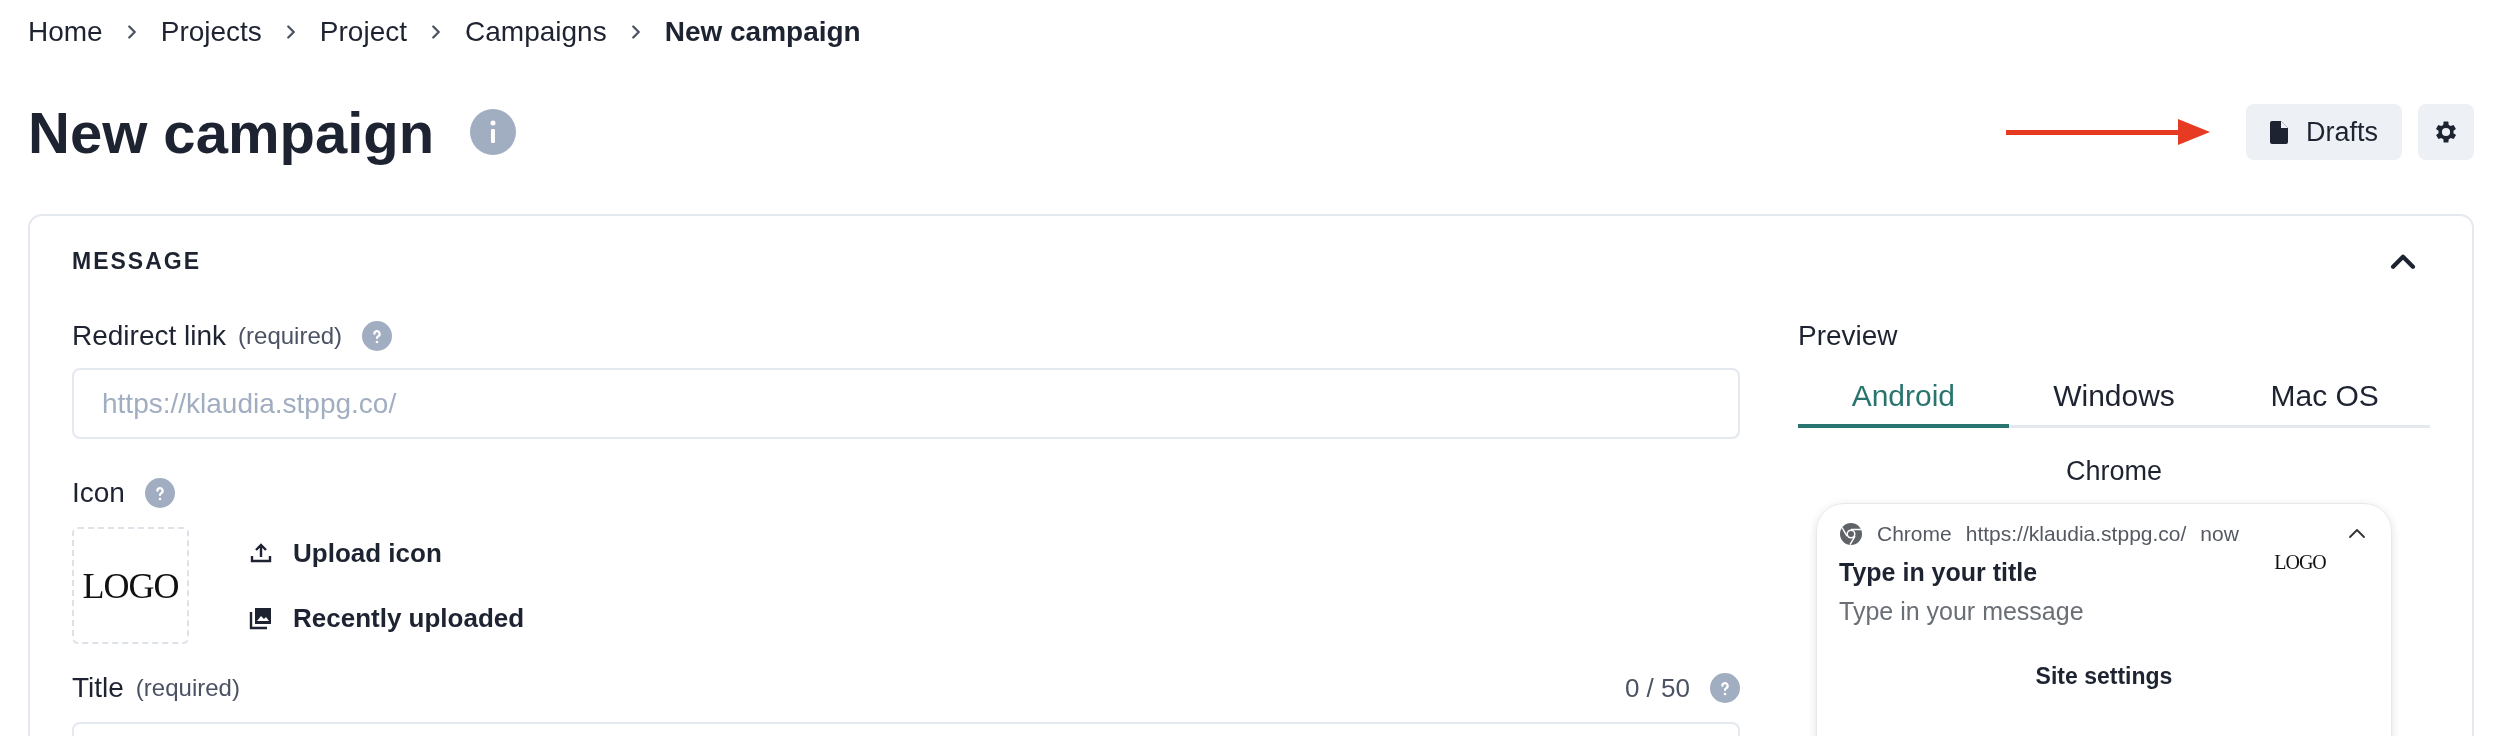 The height and width of the screenshot is (736, 2508). What do you see at coordinates (2324, 132) in the screenshot?
I see `drafts-button: Drafts` at bounding box center [2324, 132].